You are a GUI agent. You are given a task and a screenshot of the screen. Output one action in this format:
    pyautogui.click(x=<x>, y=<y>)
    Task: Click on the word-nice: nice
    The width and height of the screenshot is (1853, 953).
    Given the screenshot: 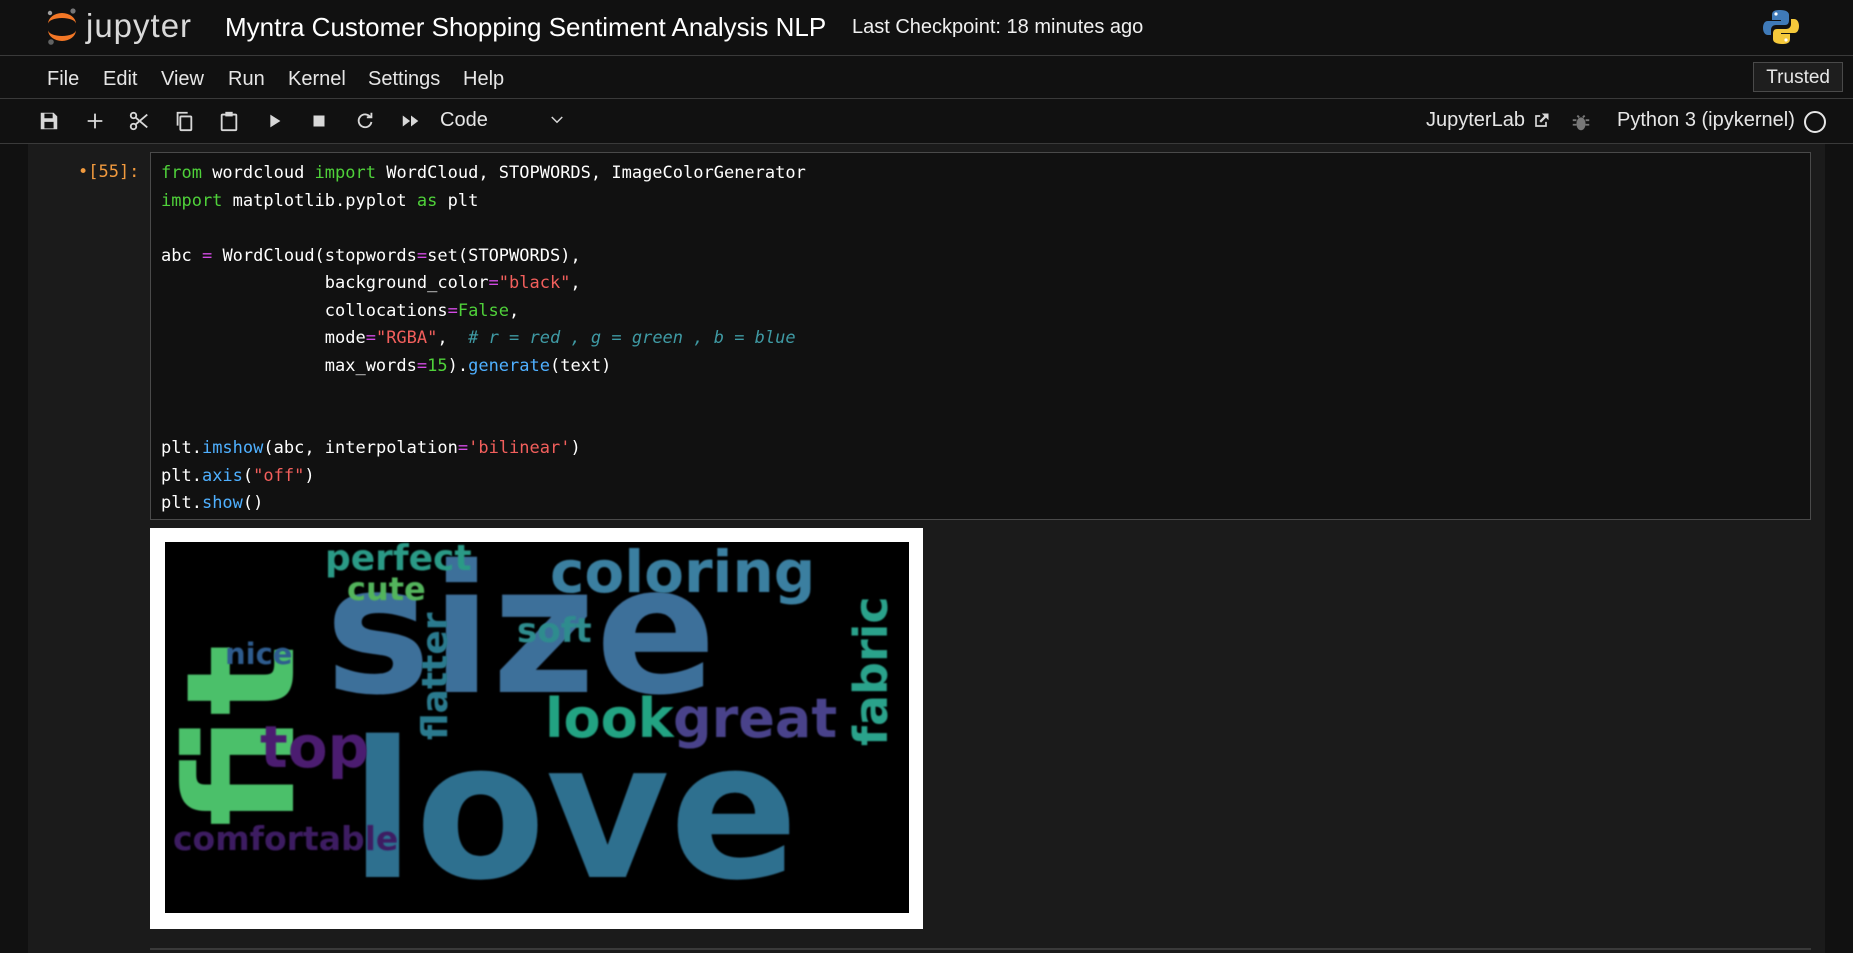 What is the action you would take?
    pyautogui.click(x=258, y=654)
    